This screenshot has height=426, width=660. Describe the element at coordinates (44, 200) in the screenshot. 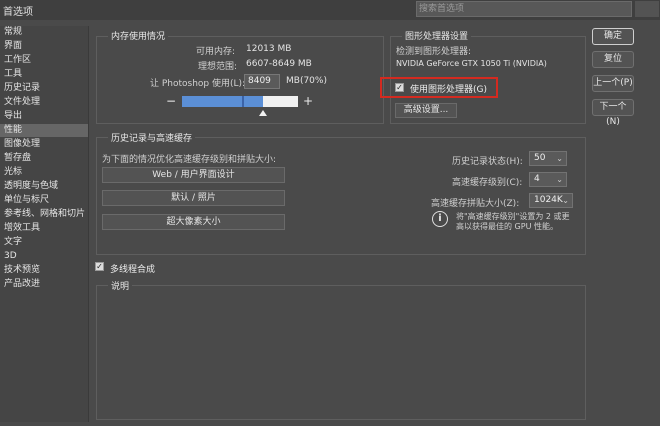

I see `sidebar-item-units-rulers: 单位与标尺` at that location.